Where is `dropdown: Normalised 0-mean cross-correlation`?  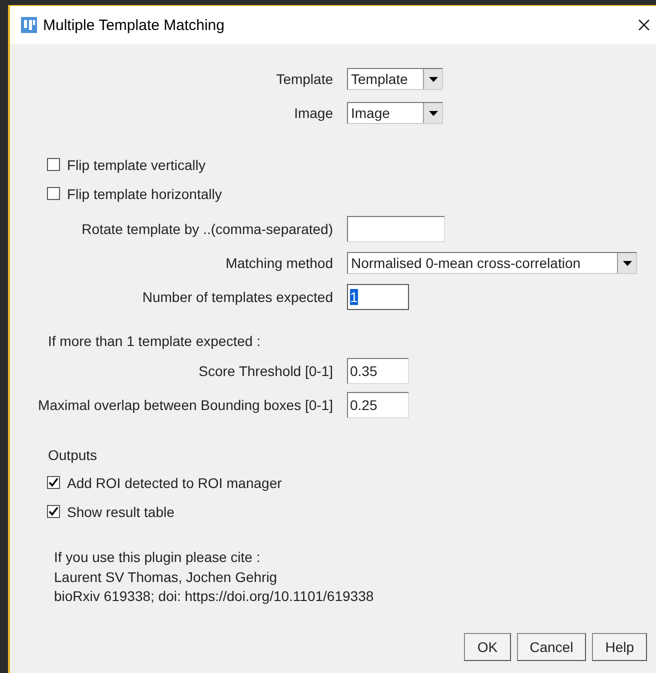
dropdown: Normalised 0-mean cross-correlation is located at coordinates (492, 263).